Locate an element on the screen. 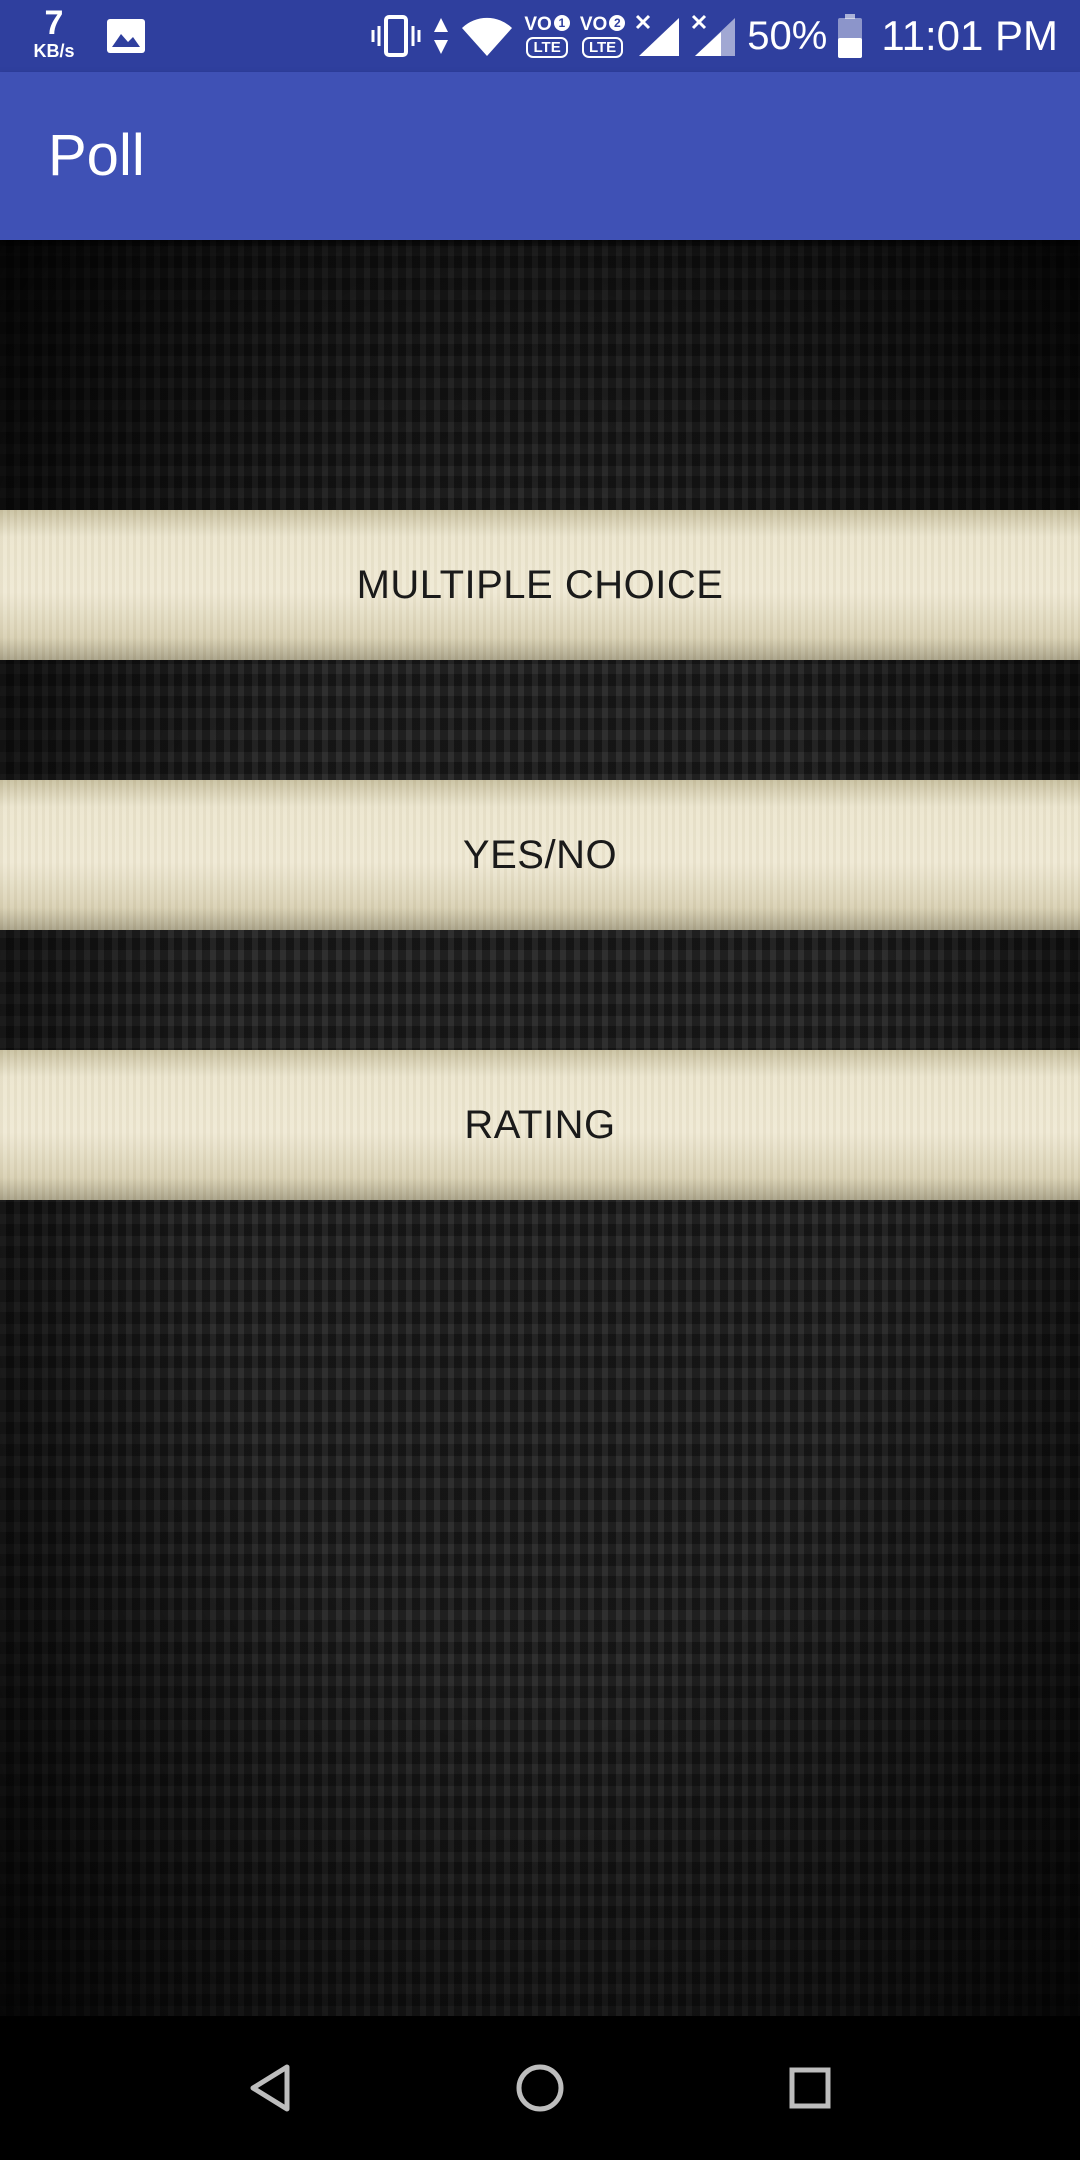 The width and height of the screenshot is (1080, 2160). navigation-bar is located at coordinates (540, 2088).